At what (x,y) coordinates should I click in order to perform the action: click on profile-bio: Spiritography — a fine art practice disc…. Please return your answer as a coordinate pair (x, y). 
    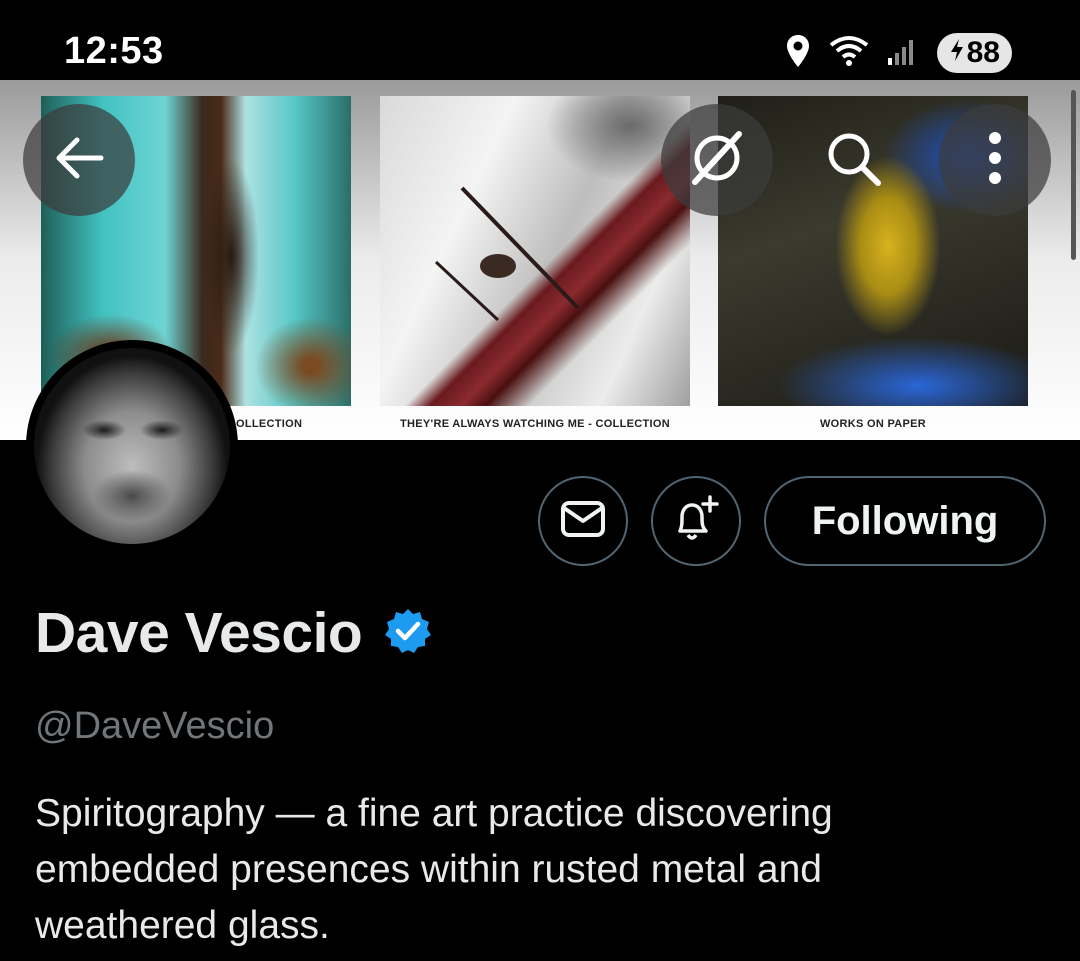
    Looking at the image, I should click on (434, 869).